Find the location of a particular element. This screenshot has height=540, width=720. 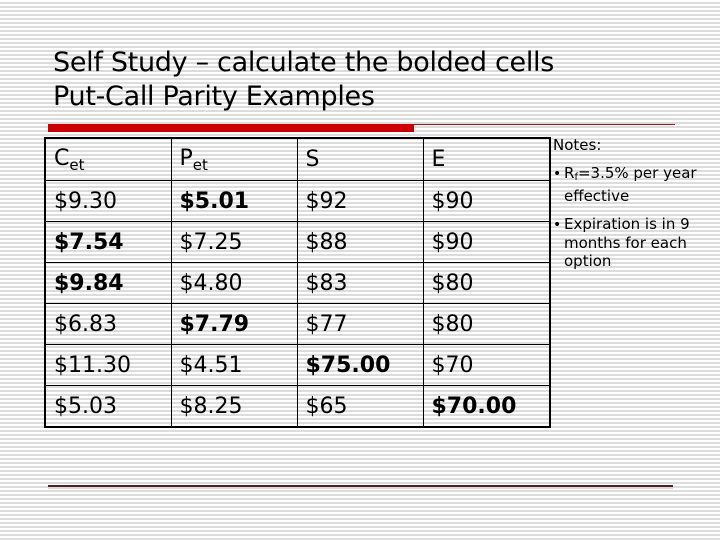

table-row: $11.30 $4.51 $75.00 $70 is located at coordinates (297, 365).